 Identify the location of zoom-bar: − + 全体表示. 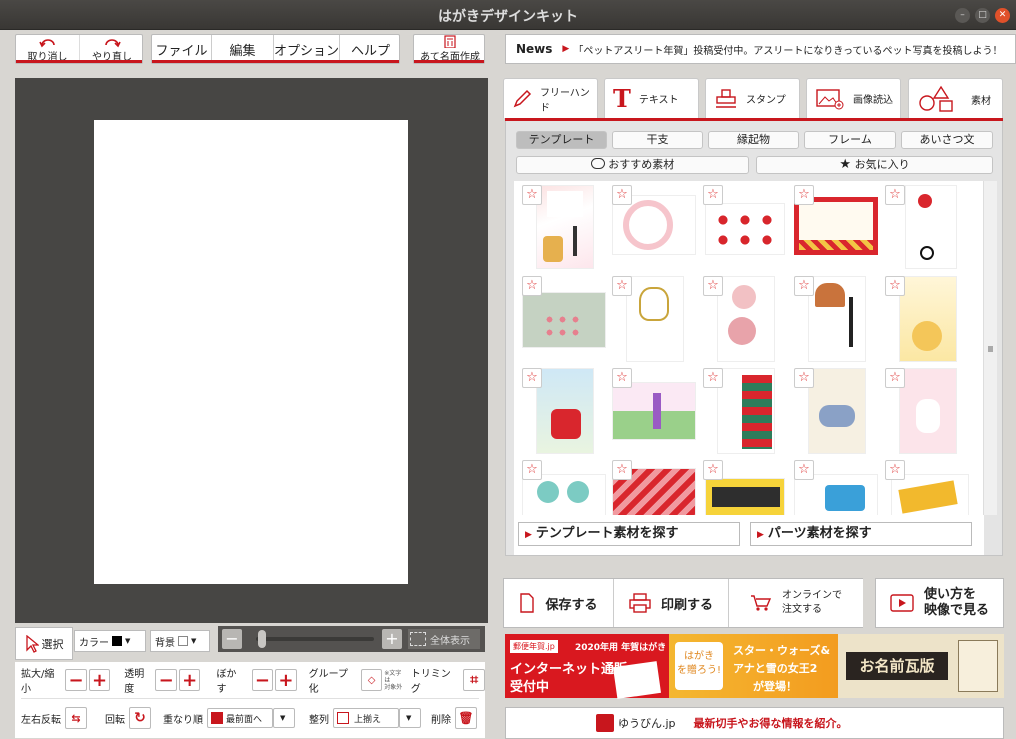
(351, 639).